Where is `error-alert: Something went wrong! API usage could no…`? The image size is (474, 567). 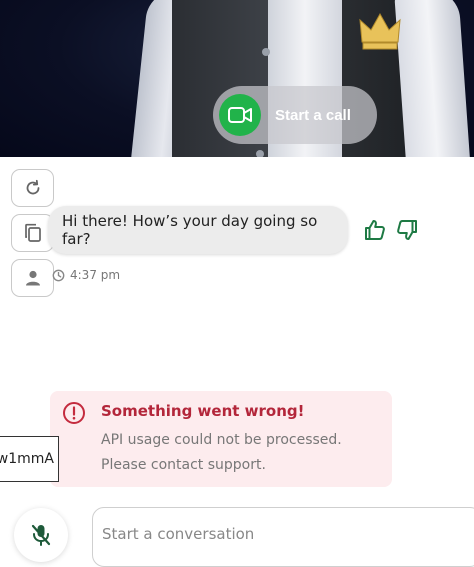
error-alert: Something went wrong! API usage could no… is located at coordinates (221, 439).